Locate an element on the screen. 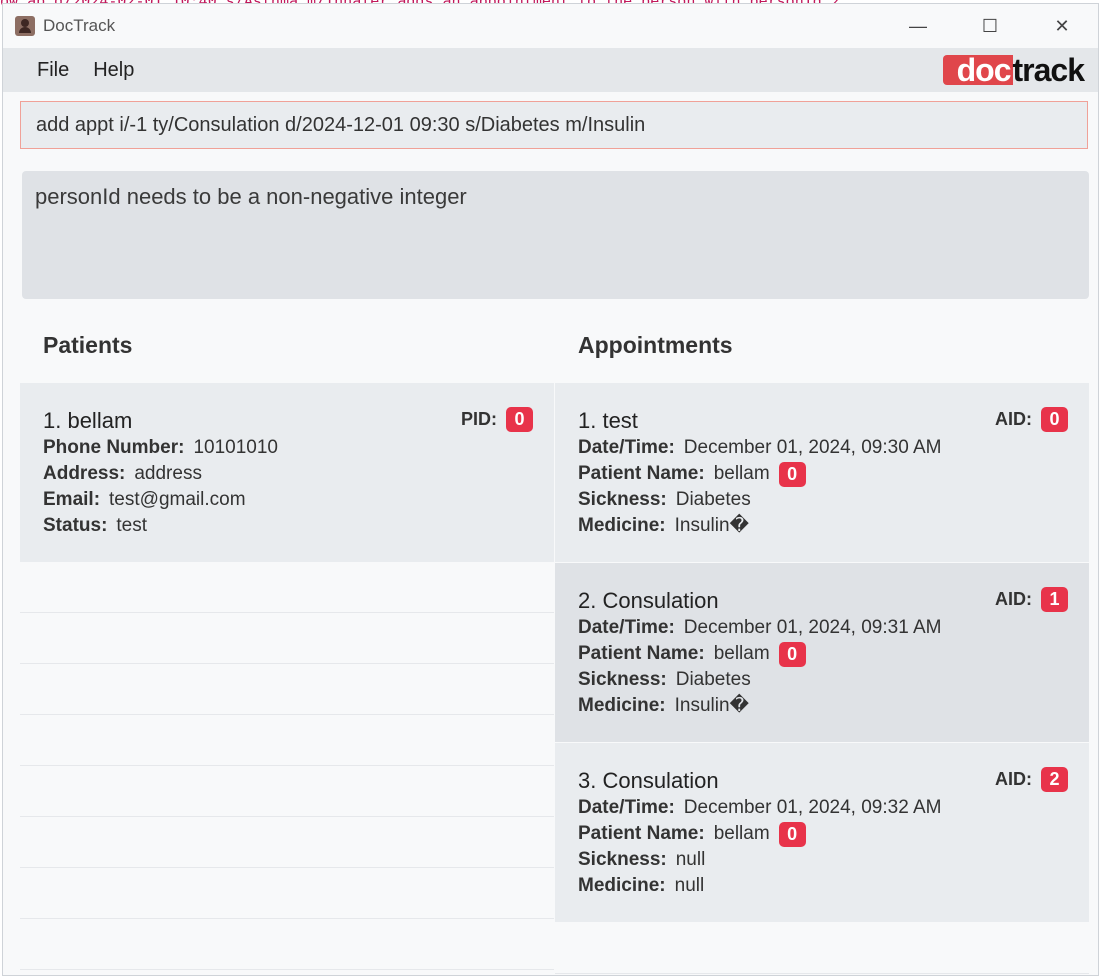 Image resolution: width=1099 pixels, height=976 pixels. status-value: test is located at coordinates (132, 525).